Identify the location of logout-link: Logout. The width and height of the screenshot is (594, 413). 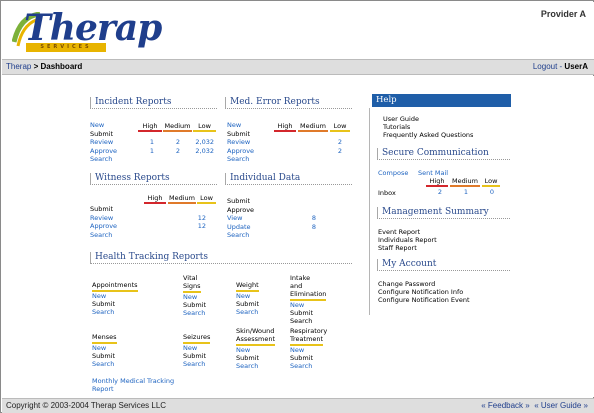
(545, 66).